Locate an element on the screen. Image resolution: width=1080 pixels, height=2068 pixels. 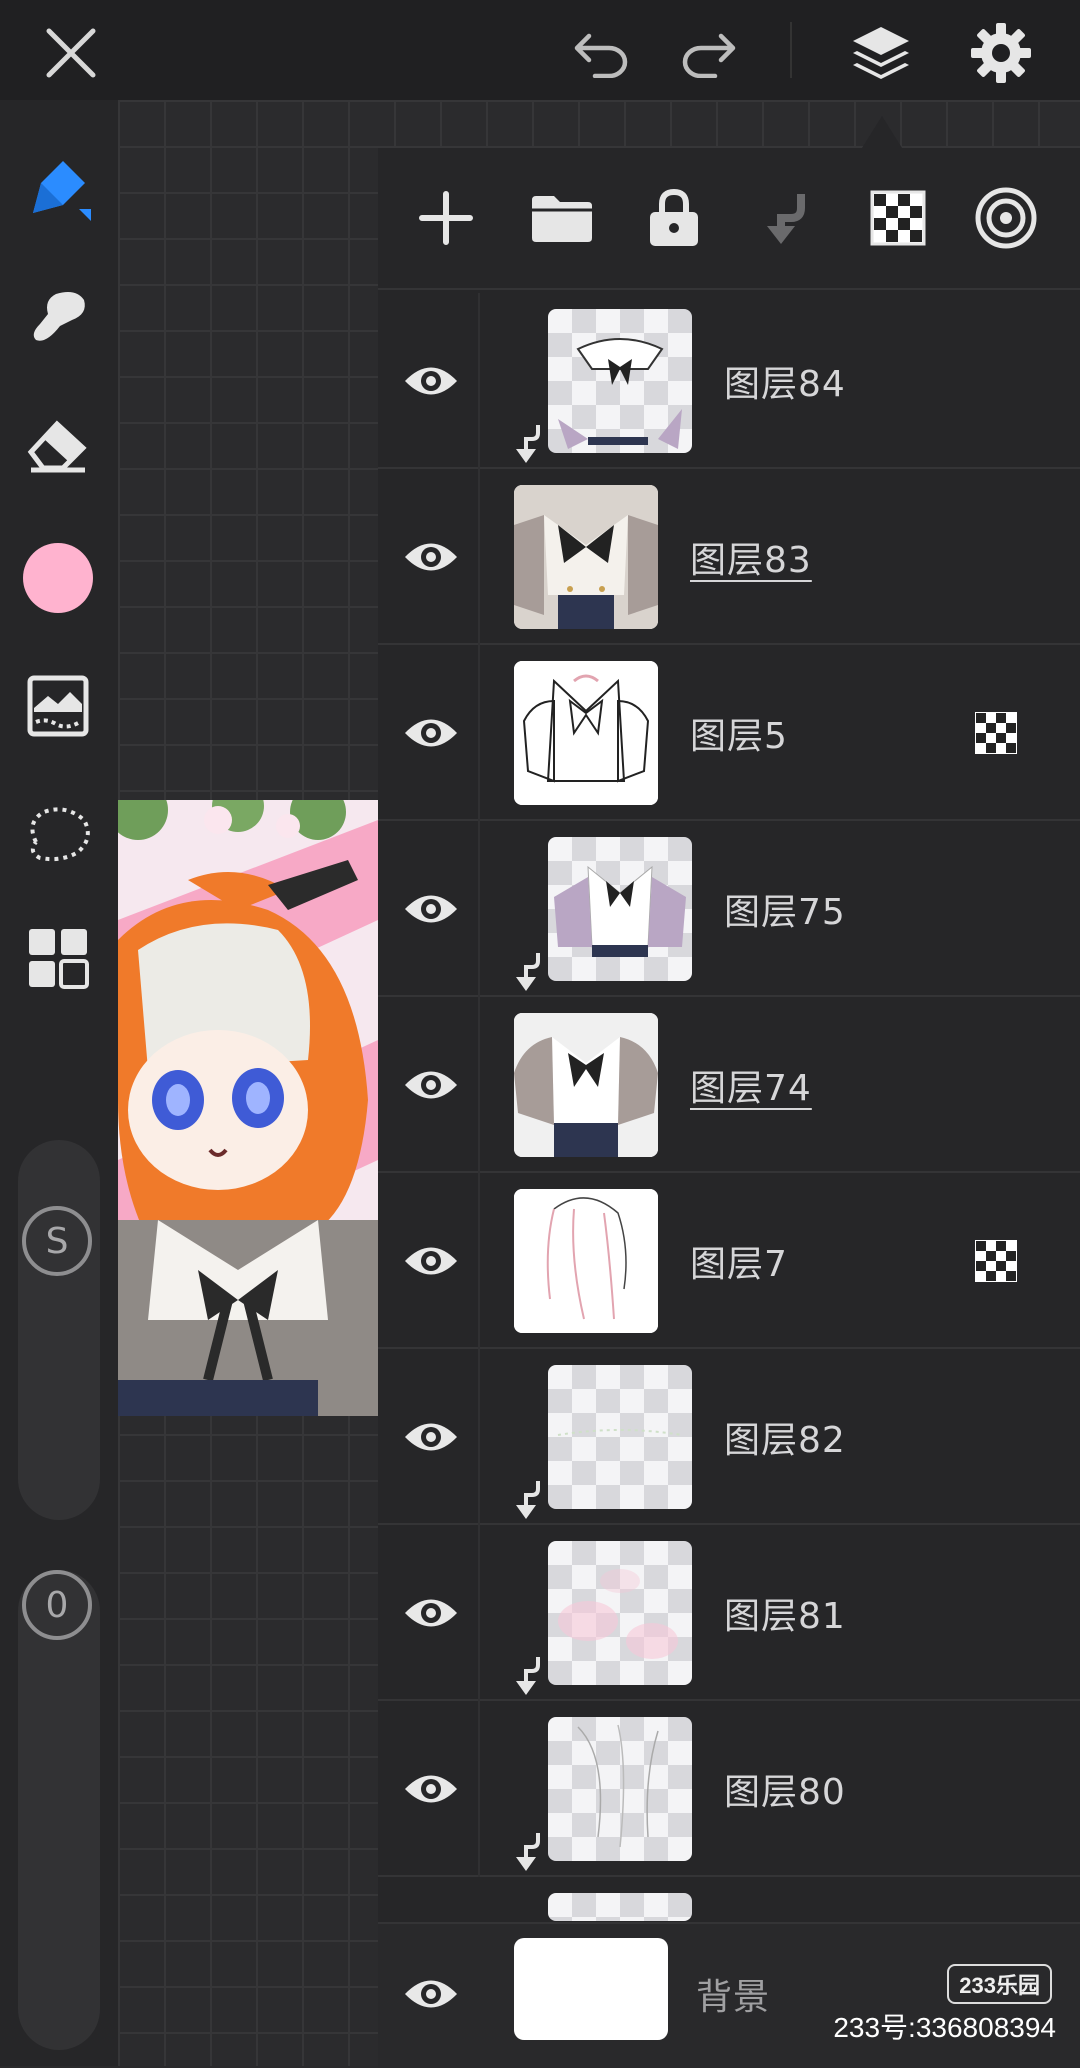
clip-down-icon is located at coordinates (786, 218).